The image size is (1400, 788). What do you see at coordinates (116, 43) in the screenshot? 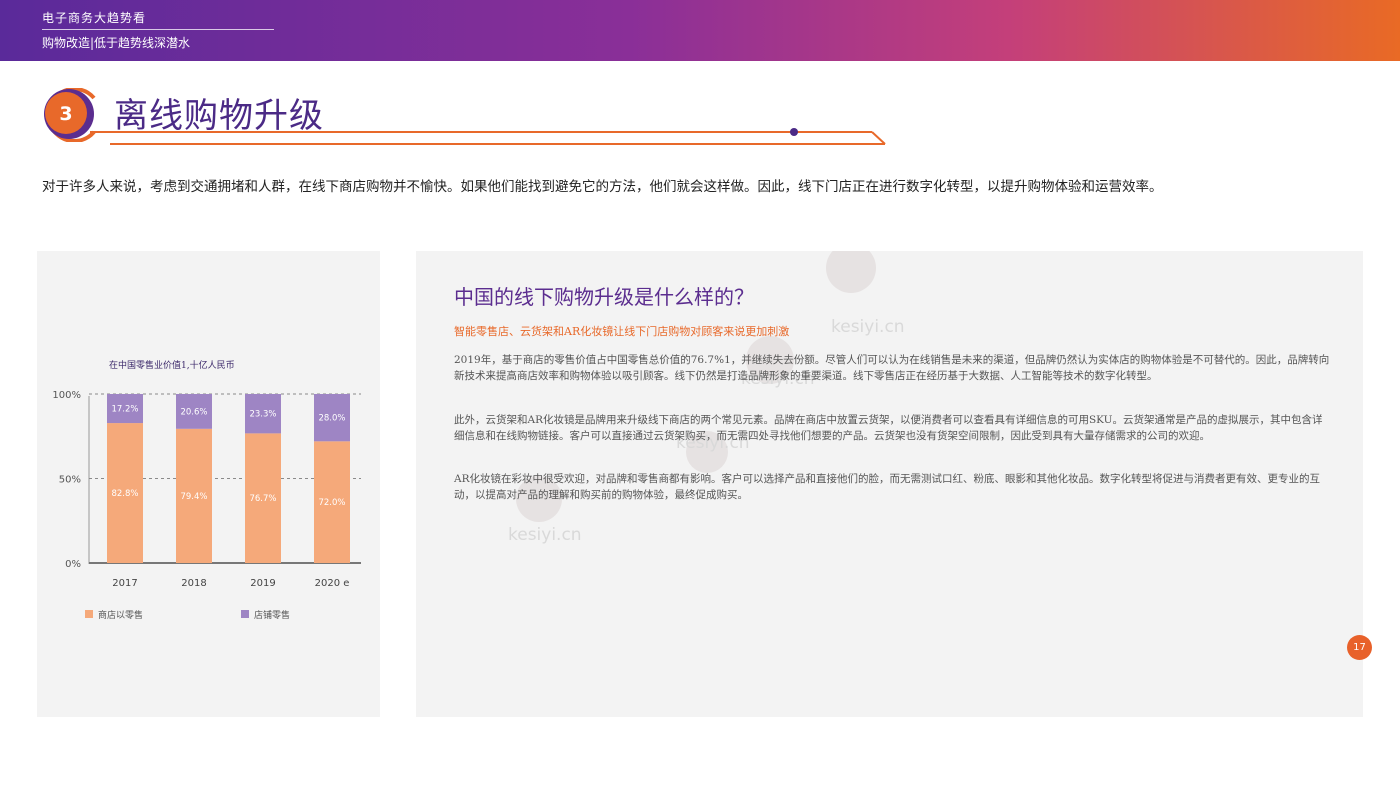
I see `banner-subtitle: 购物改造|低于趋势线深潜水` at bounding box center [116, 43].